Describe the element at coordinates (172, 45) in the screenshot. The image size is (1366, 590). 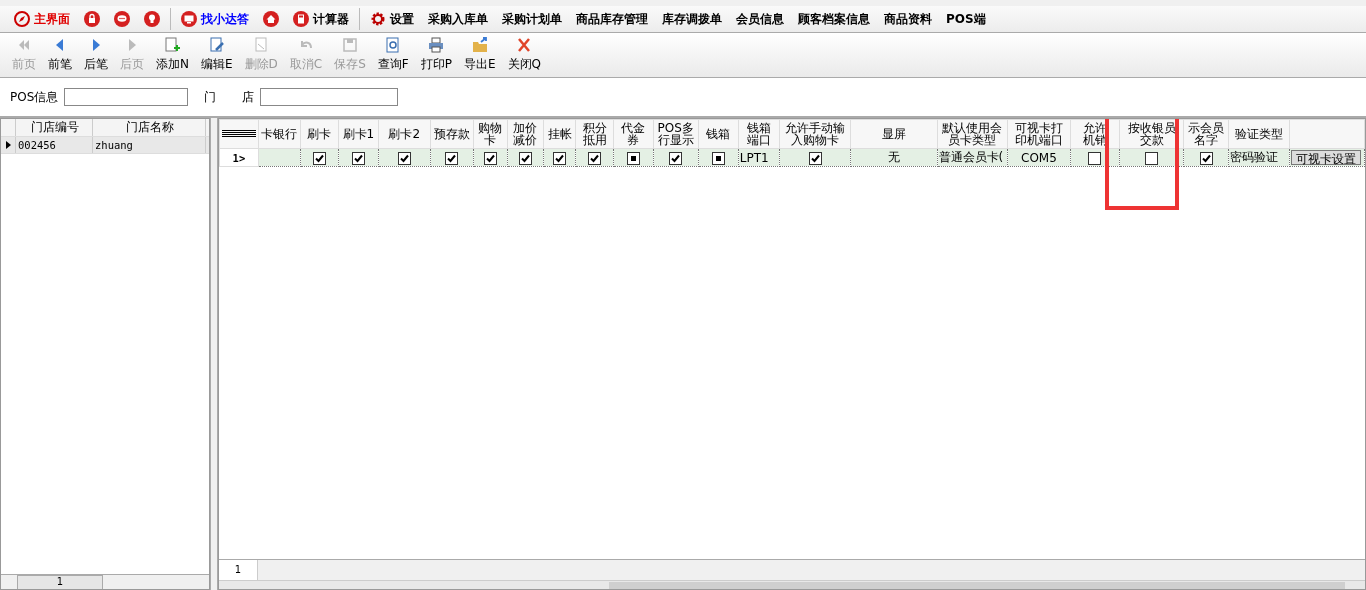
I see `document-plus-icon` at that location.